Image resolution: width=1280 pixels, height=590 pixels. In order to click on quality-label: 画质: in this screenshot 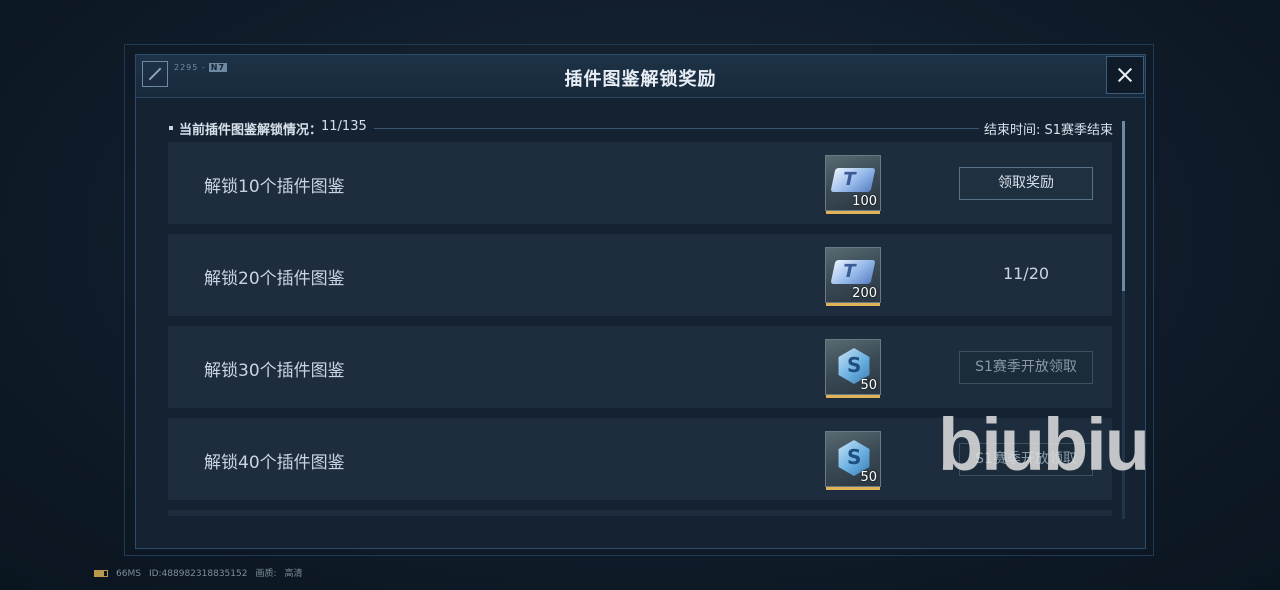, I will do `click(266, 574)`.